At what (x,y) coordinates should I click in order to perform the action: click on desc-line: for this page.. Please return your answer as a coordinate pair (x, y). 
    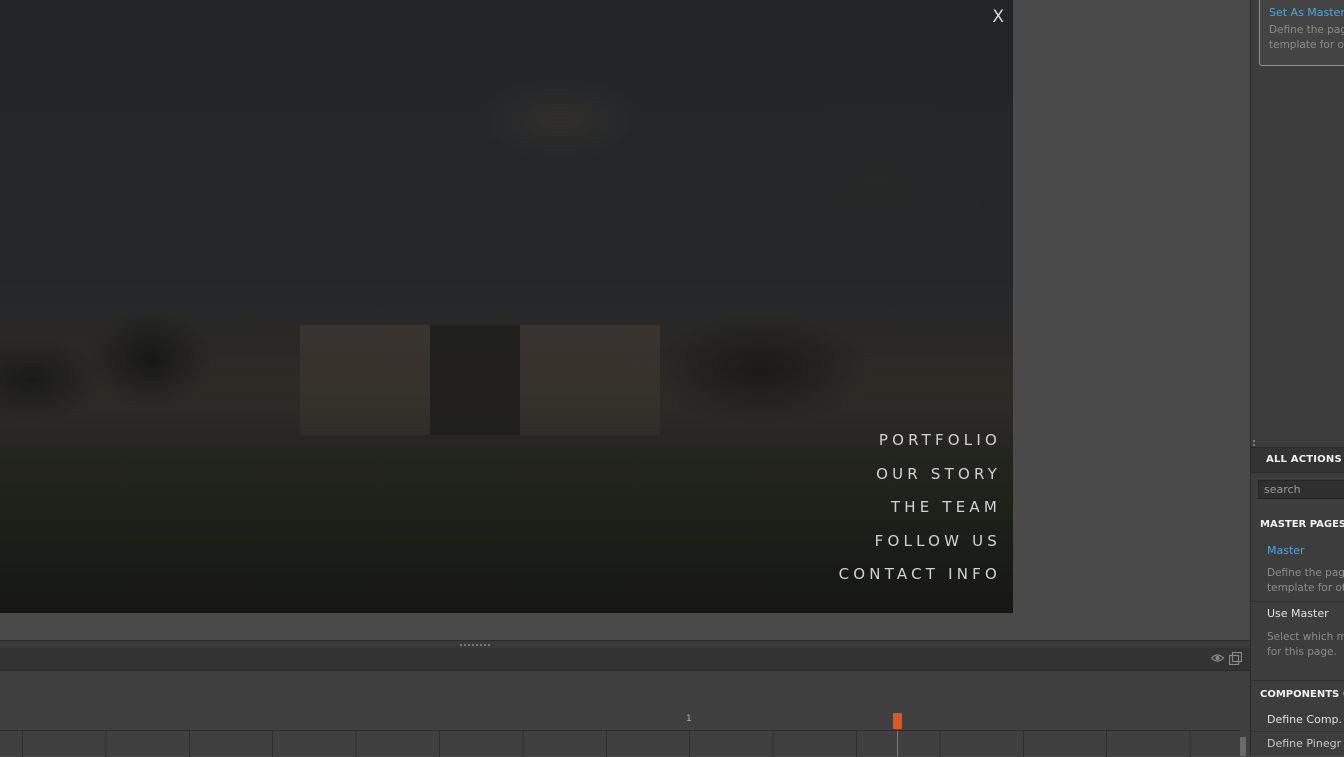
    Looking at the image, I should click on (1302, 652).